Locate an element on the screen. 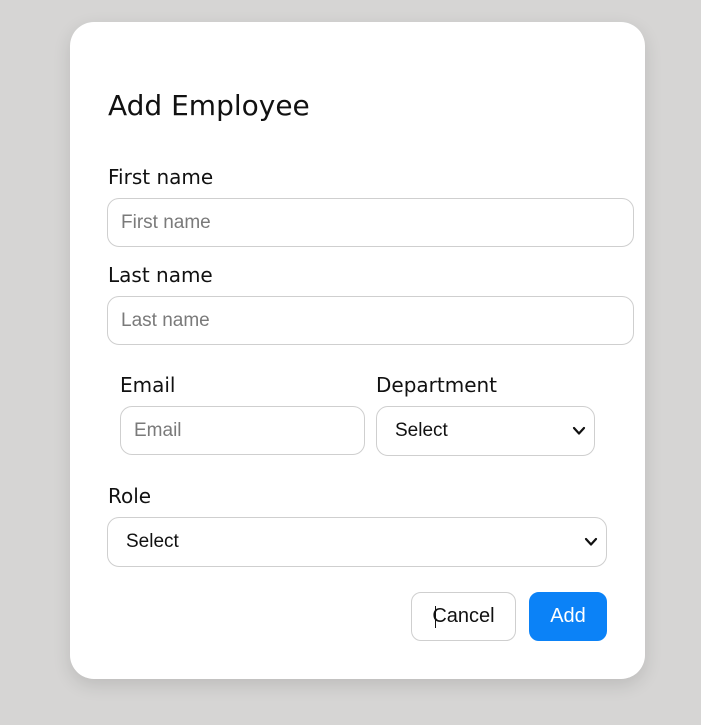 The width and height of the screenshot is (701, 725). last-name-placeholder: Last name is located at coordinates (165, 320).